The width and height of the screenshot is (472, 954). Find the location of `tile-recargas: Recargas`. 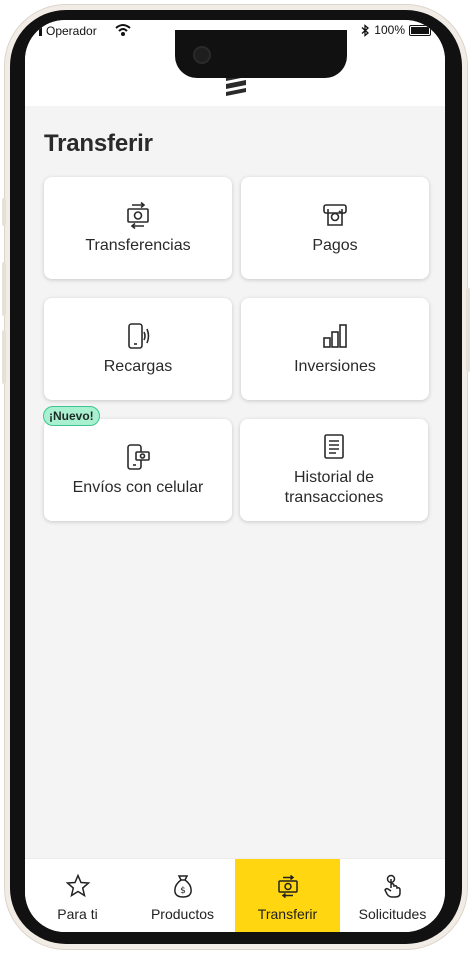

tile-recargas: Recargas is located at coordinates (138, 349).